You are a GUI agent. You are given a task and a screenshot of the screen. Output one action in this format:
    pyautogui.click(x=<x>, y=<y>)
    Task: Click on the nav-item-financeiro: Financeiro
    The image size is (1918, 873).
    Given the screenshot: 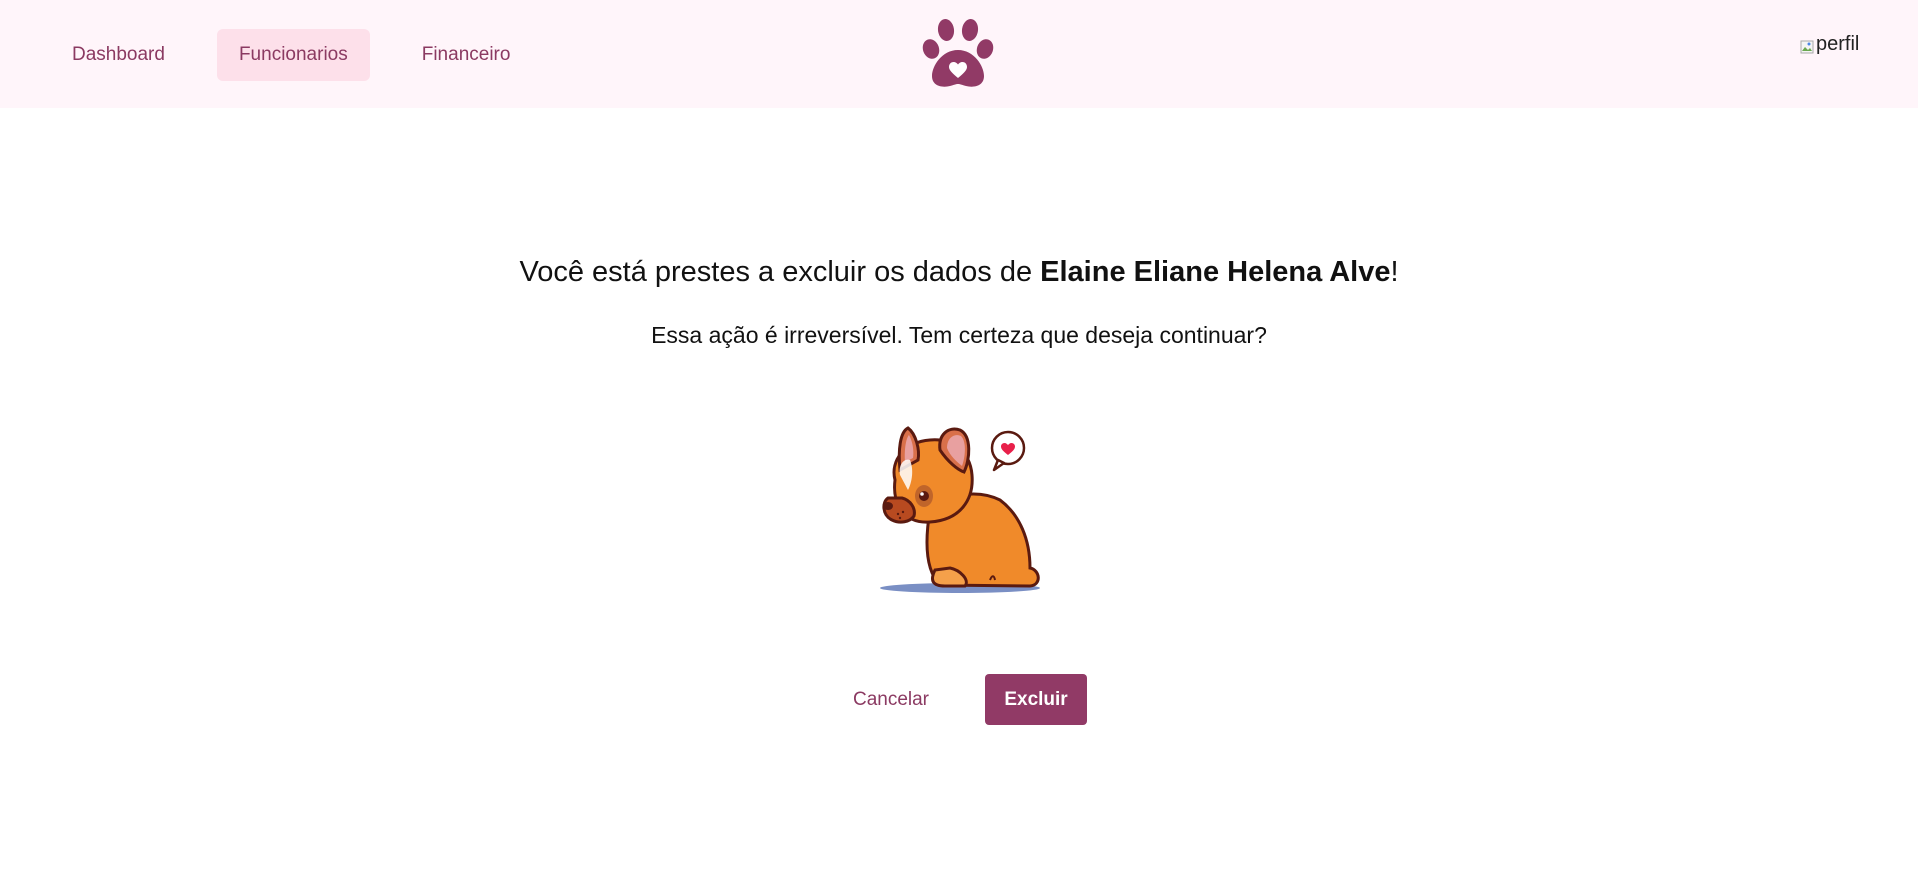 What is the action you would take?
    pyautogui.click(x=466, y=55)
    